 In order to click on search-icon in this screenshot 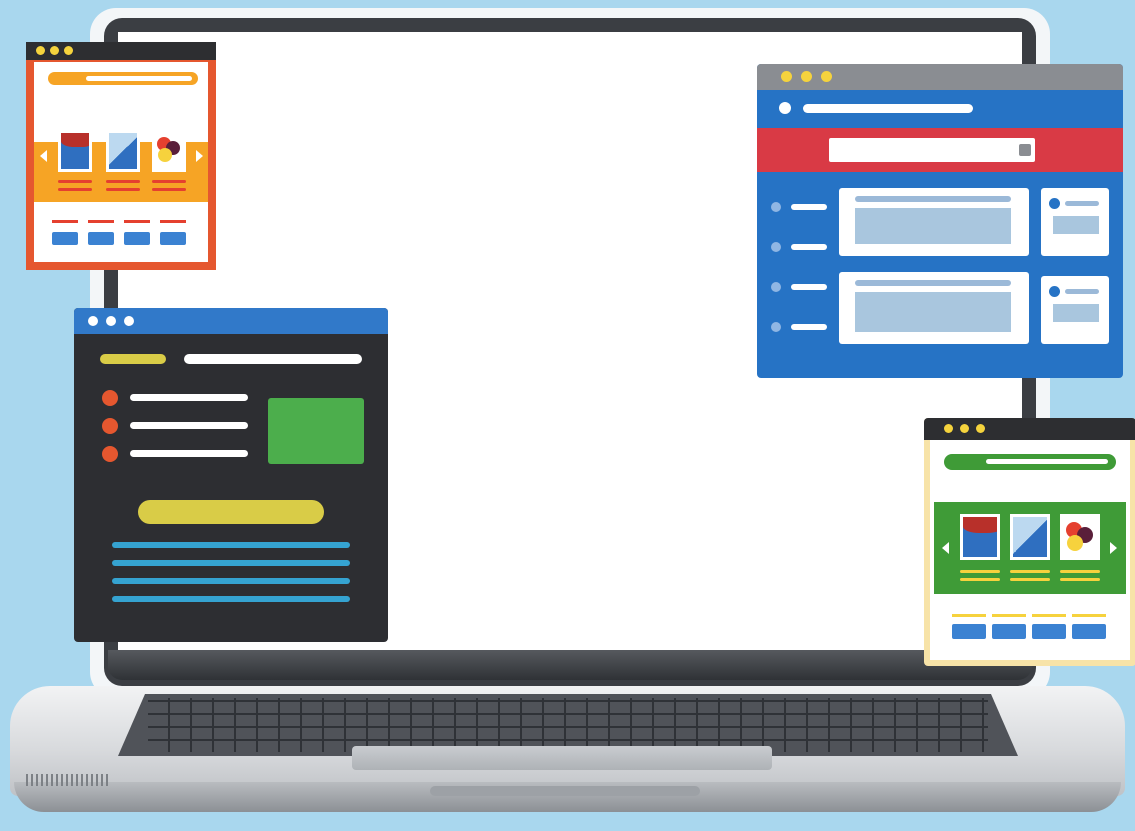, I will do `click(1025, 150)`.